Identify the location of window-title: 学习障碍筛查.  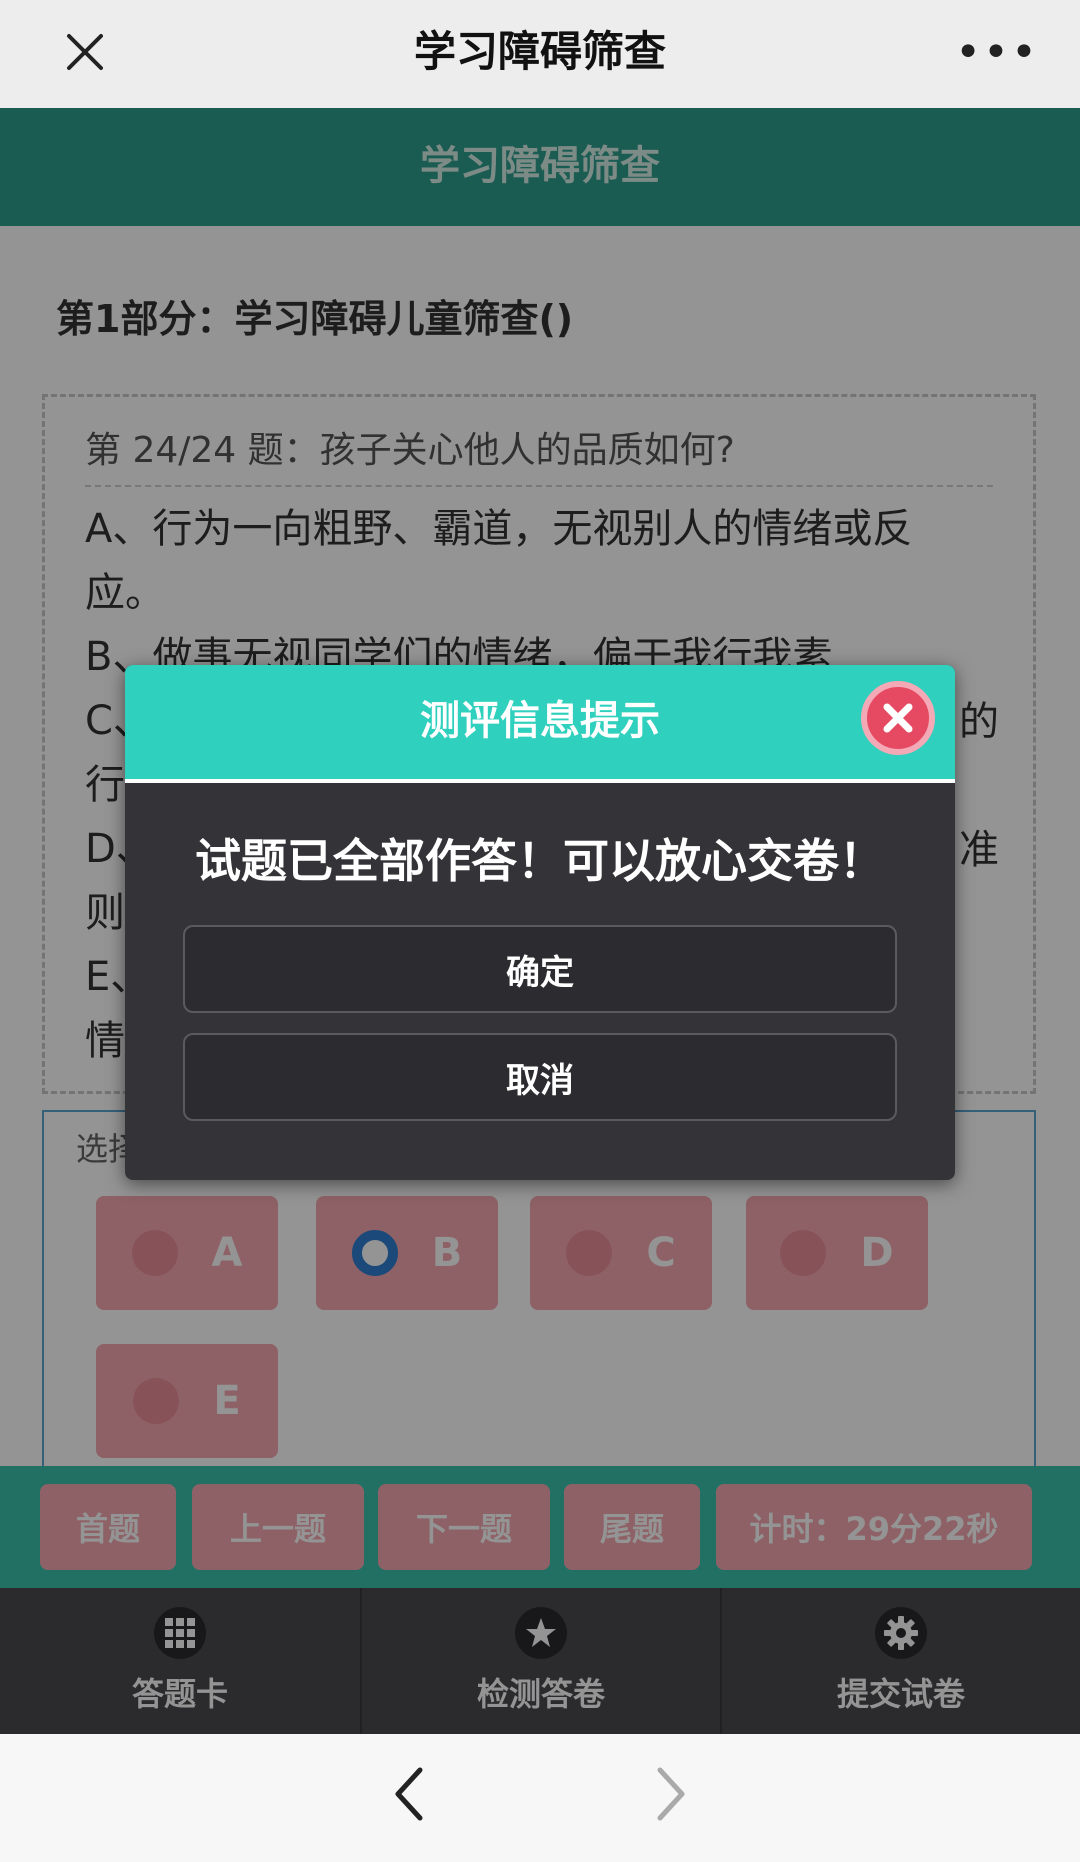
(539, 51).